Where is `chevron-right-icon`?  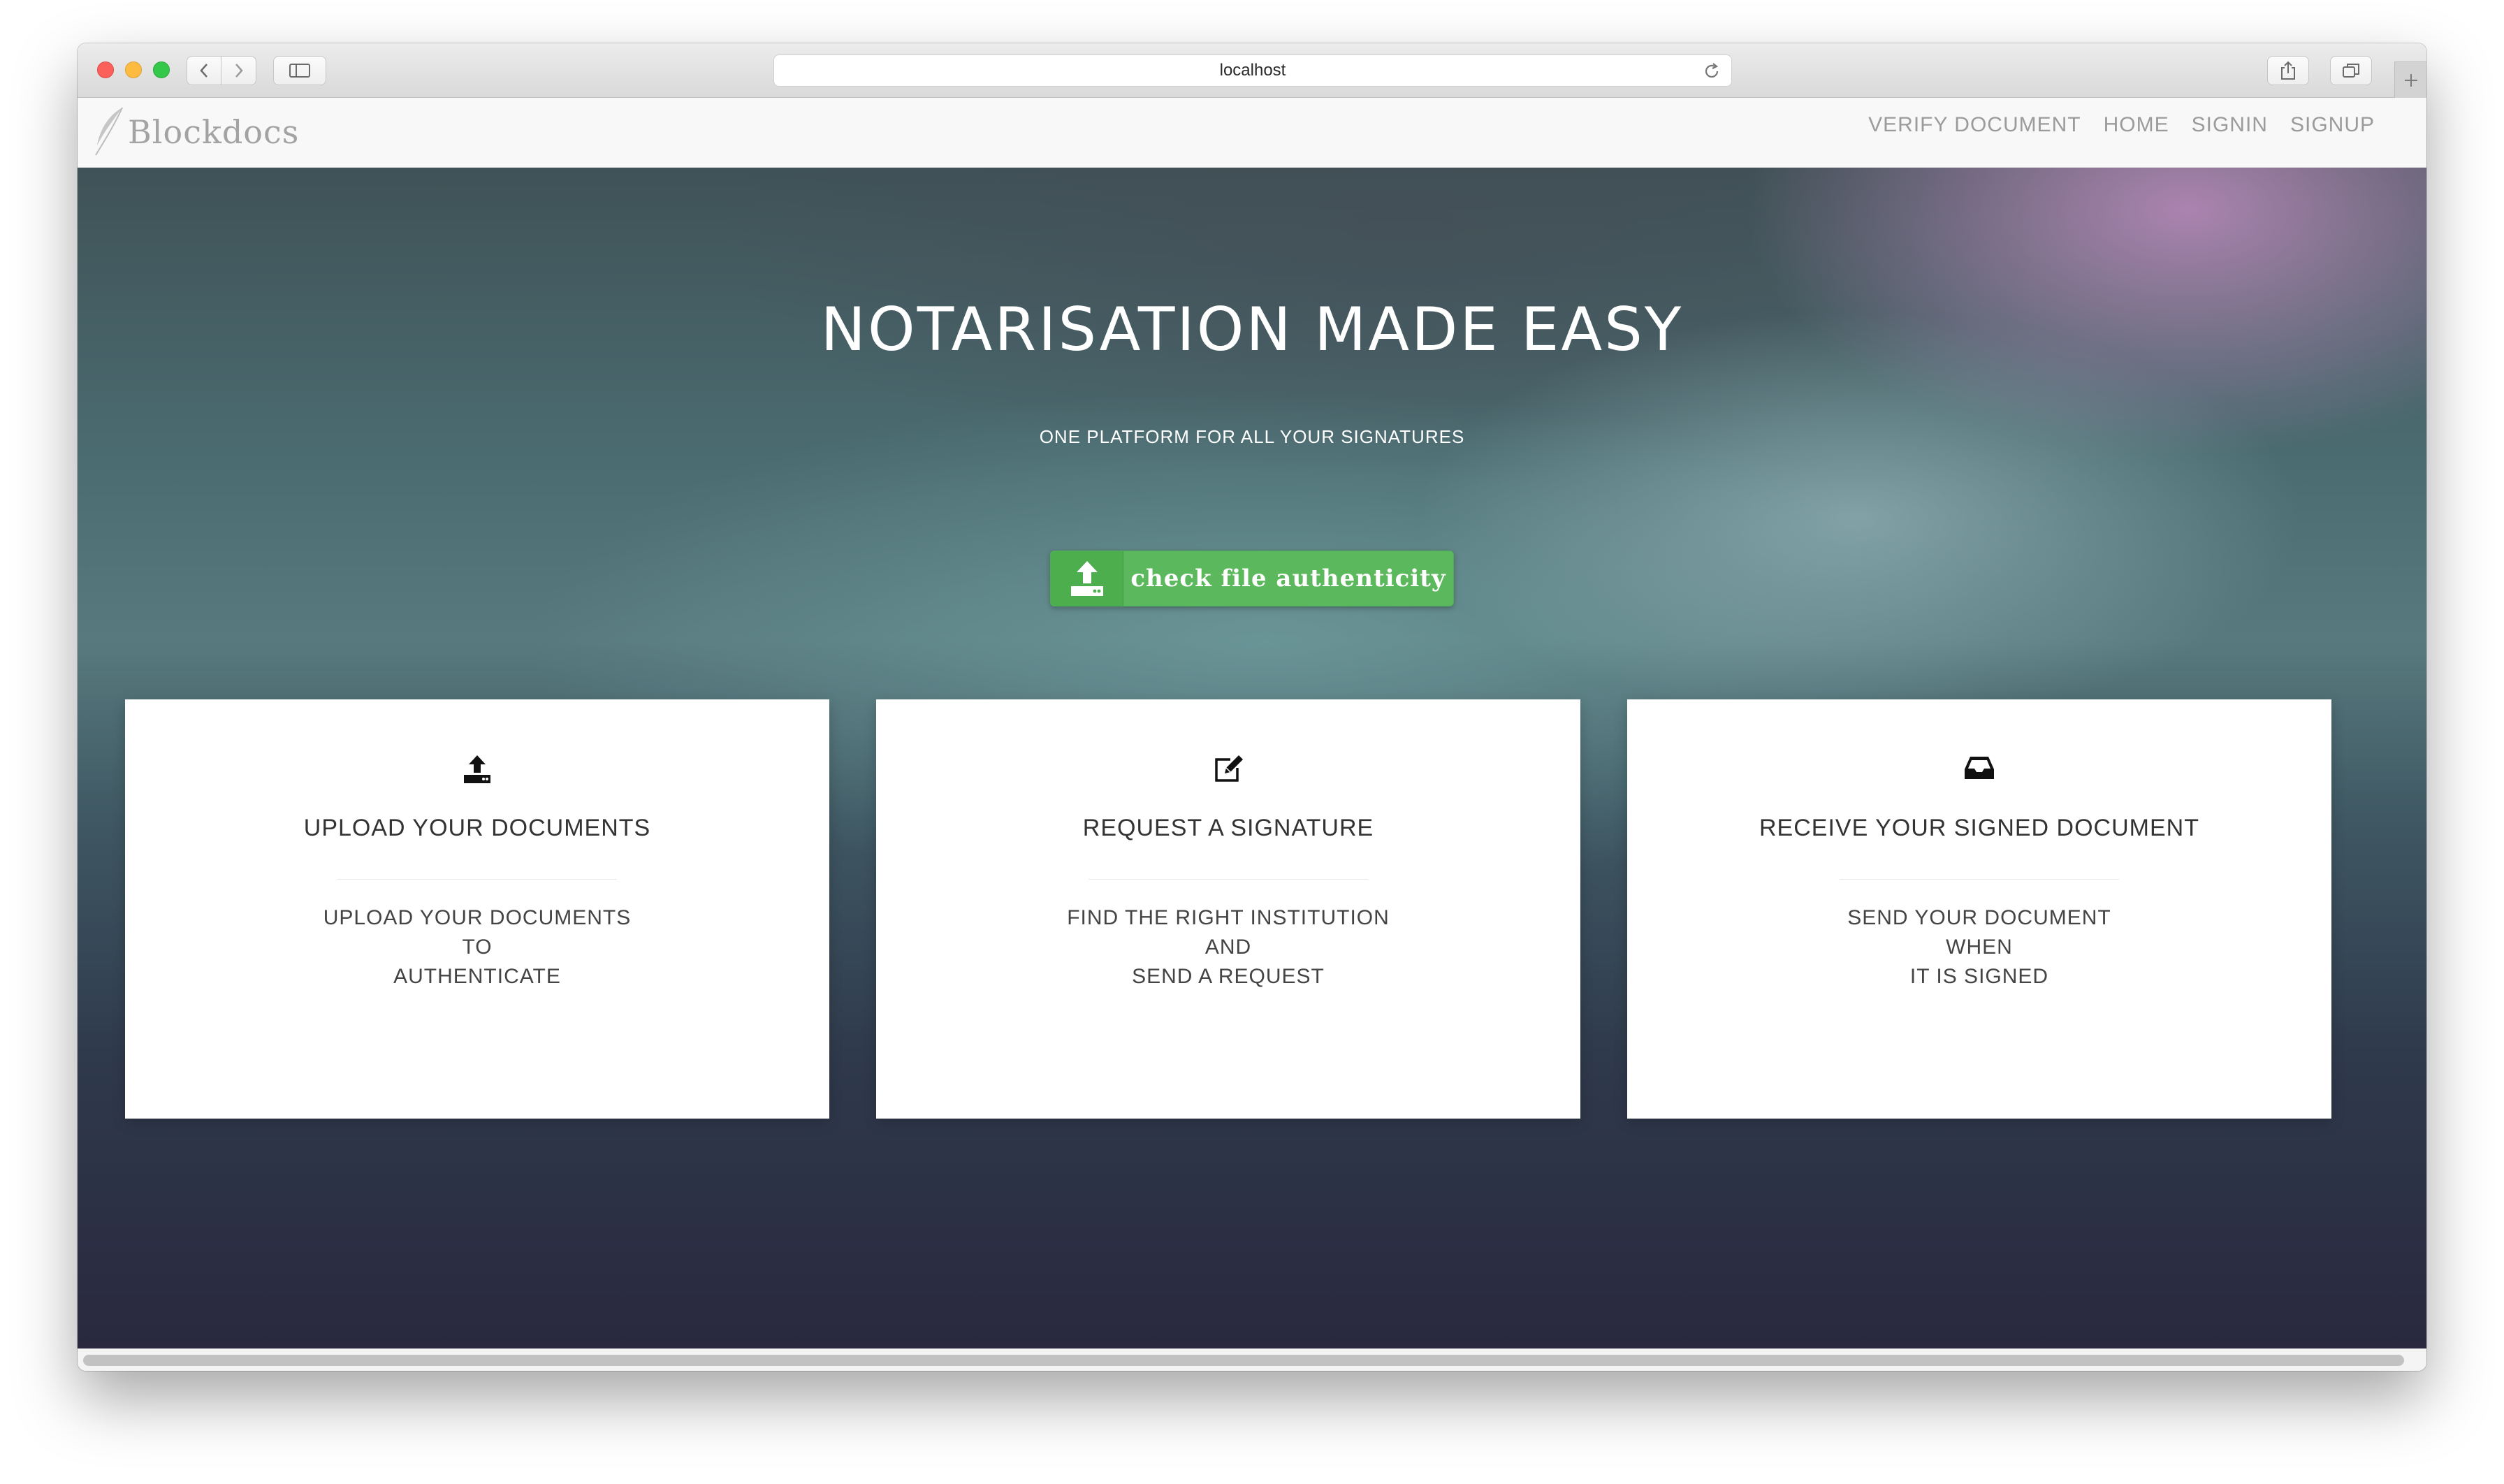
chevron-right-icon is located at coordinates (239, 71).